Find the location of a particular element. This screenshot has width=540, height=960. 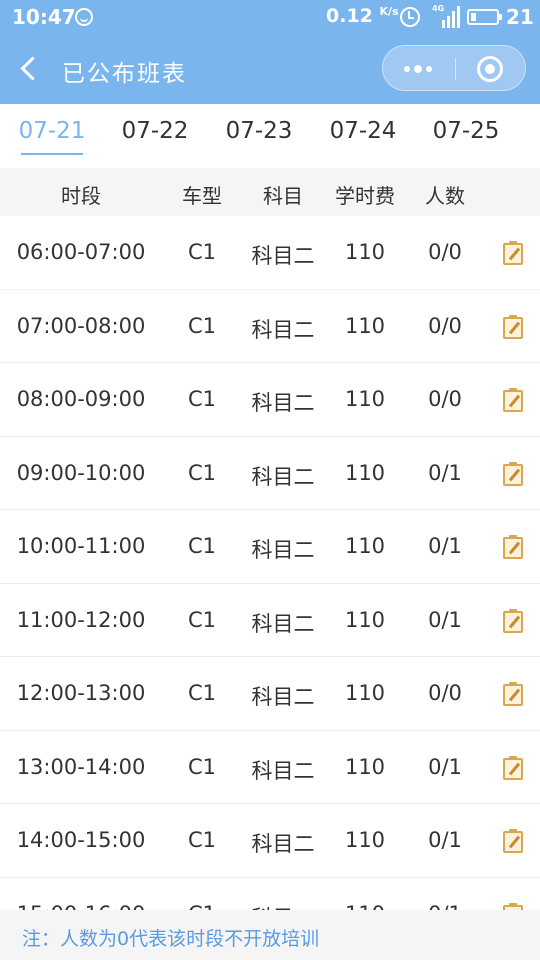

row-time: 10:00-11:00 is located at coordinates (81, 546).